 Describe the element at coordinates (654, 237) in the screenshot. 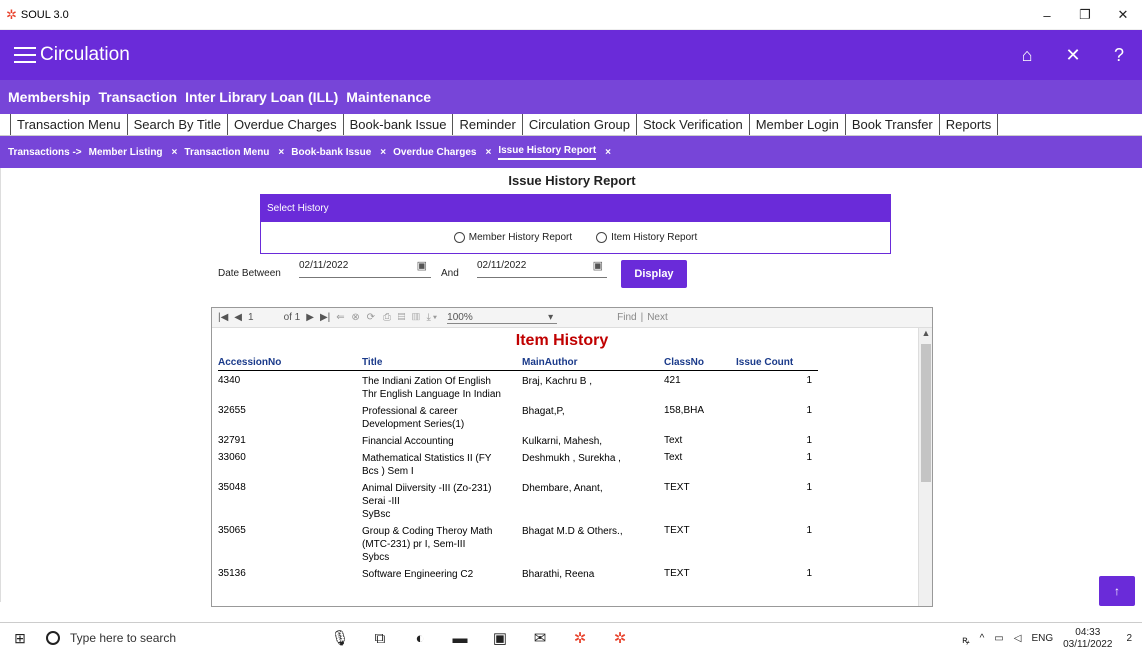

I see `item-history-label: Item History Report` at that location.